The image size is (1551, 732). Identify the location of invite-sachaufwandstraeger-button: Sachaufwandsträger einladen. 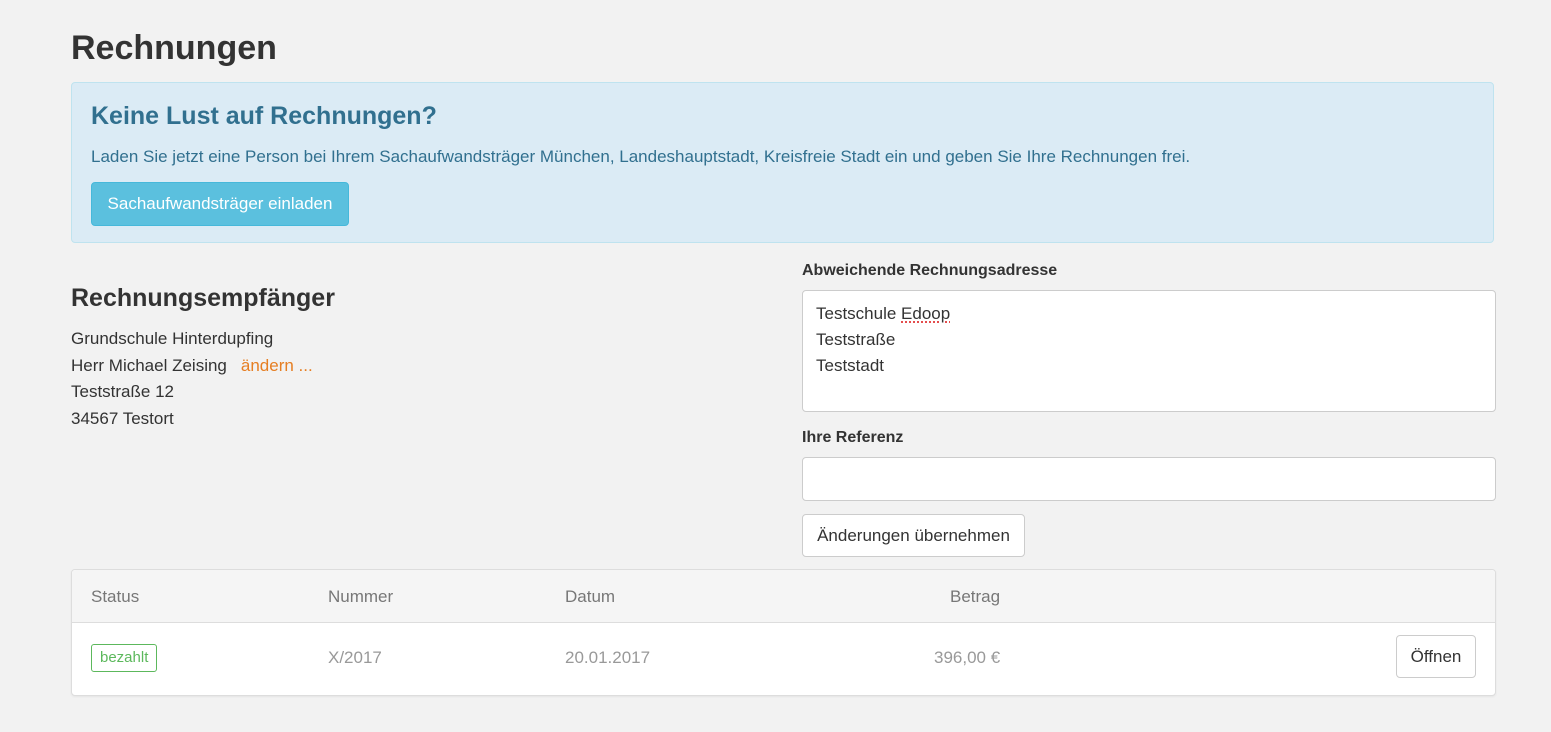
(220, 204).